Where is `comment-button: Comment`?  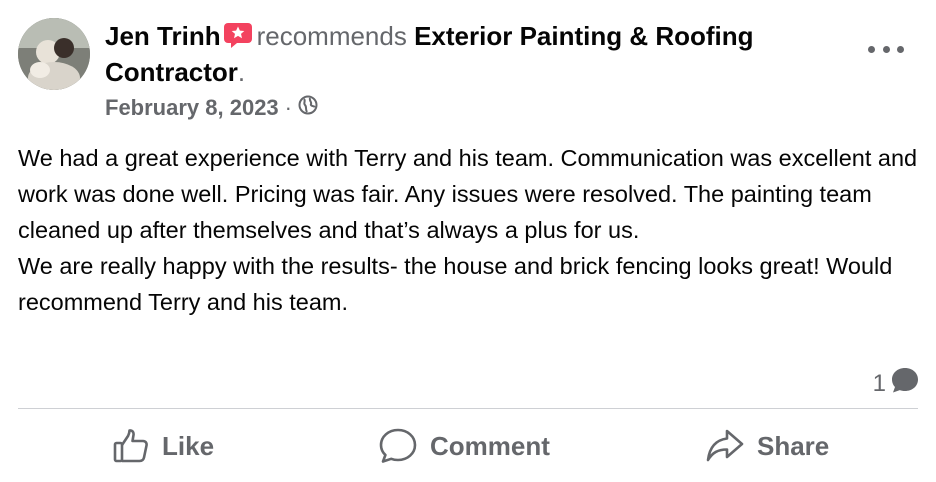 comment-button: Comment is located at coordinates (464, 446).